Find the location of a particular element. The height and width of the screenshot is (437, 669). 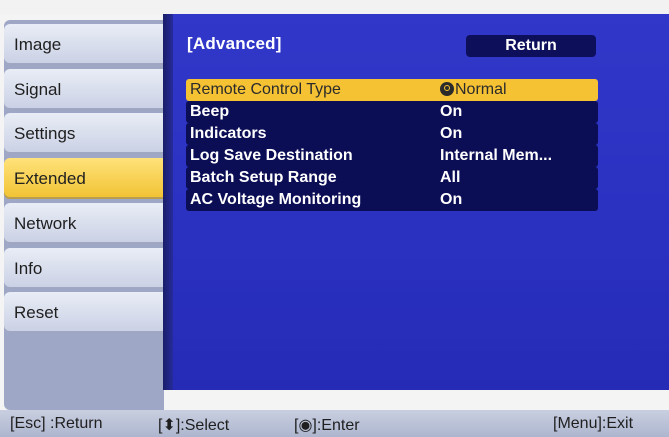

setting-label: Log Save Destination is located at coordinates (271, 155).